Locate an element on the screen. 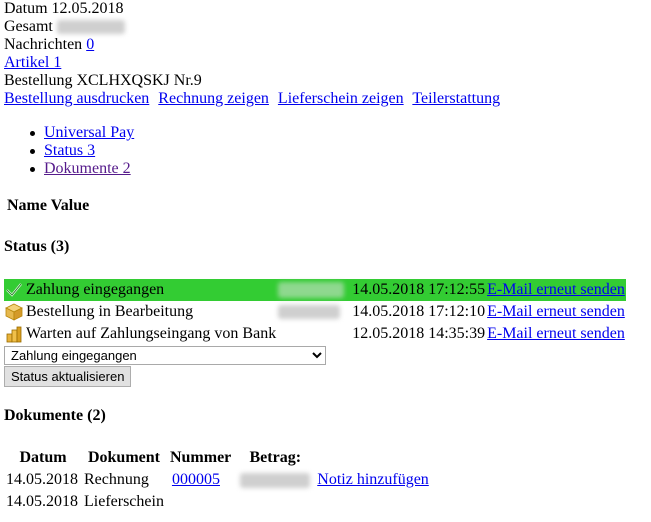  update-status-button: Status aktualisieren is located at coordinates (68, 376).